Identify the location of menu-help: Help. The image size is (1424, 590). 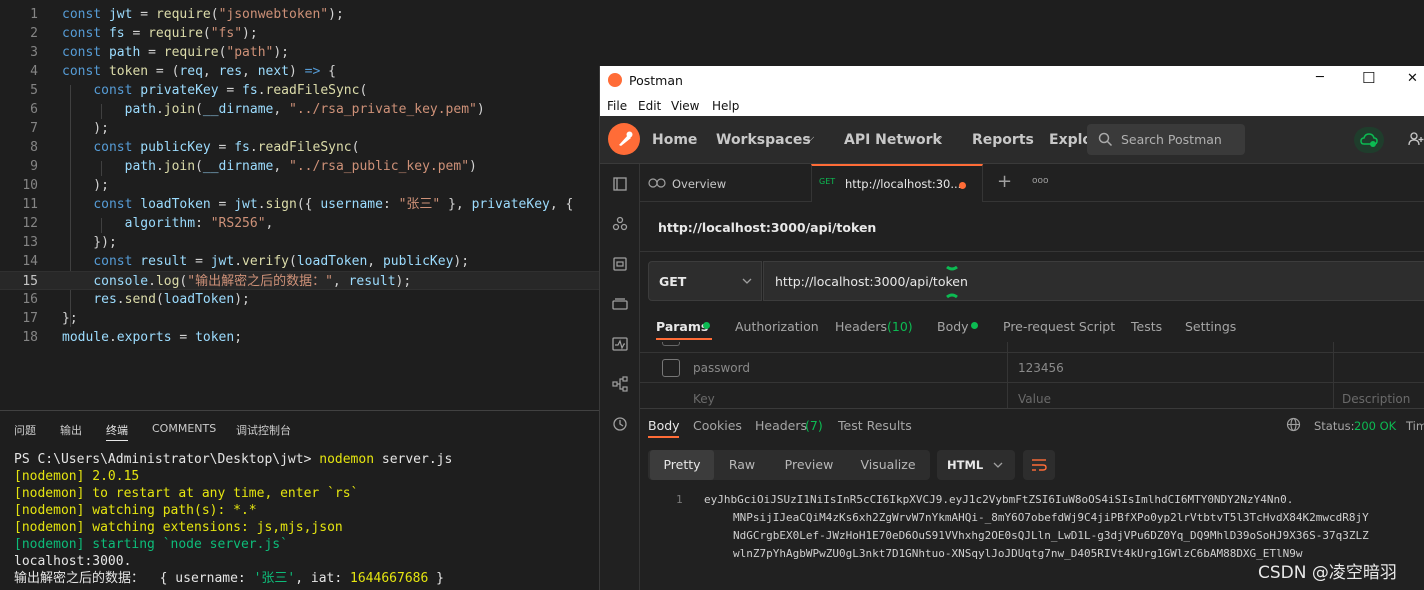
(725, 106).